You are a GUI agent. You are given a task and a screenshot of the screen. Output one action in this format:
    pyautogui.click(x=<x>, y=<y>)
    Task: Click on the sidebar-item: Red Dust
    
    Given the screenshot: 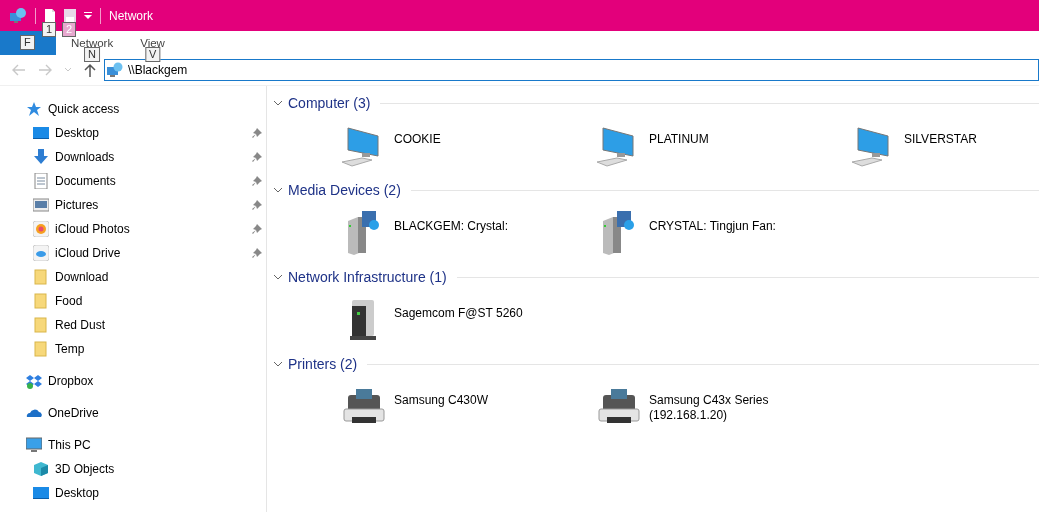 What is the action you would take?
    pyautogui.click(x=80, y=325)
    